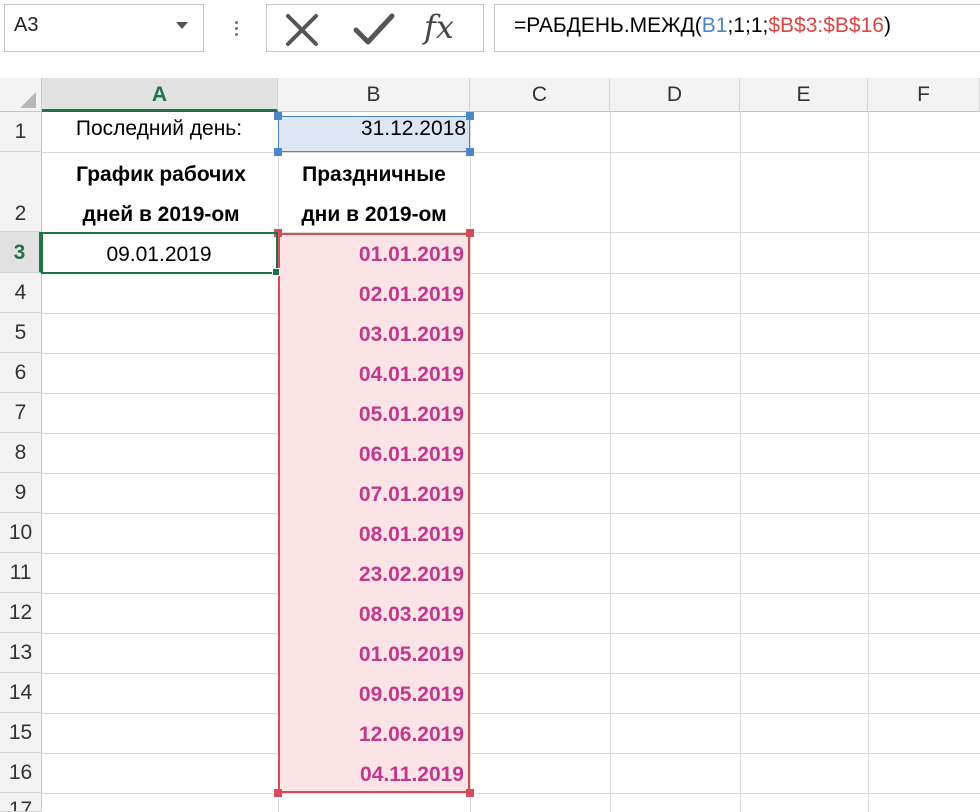 Image resolution: width=980 pixels, height=812 pixels. I want to click on holiday-cell: 01.01.2019, so click(372, 255).